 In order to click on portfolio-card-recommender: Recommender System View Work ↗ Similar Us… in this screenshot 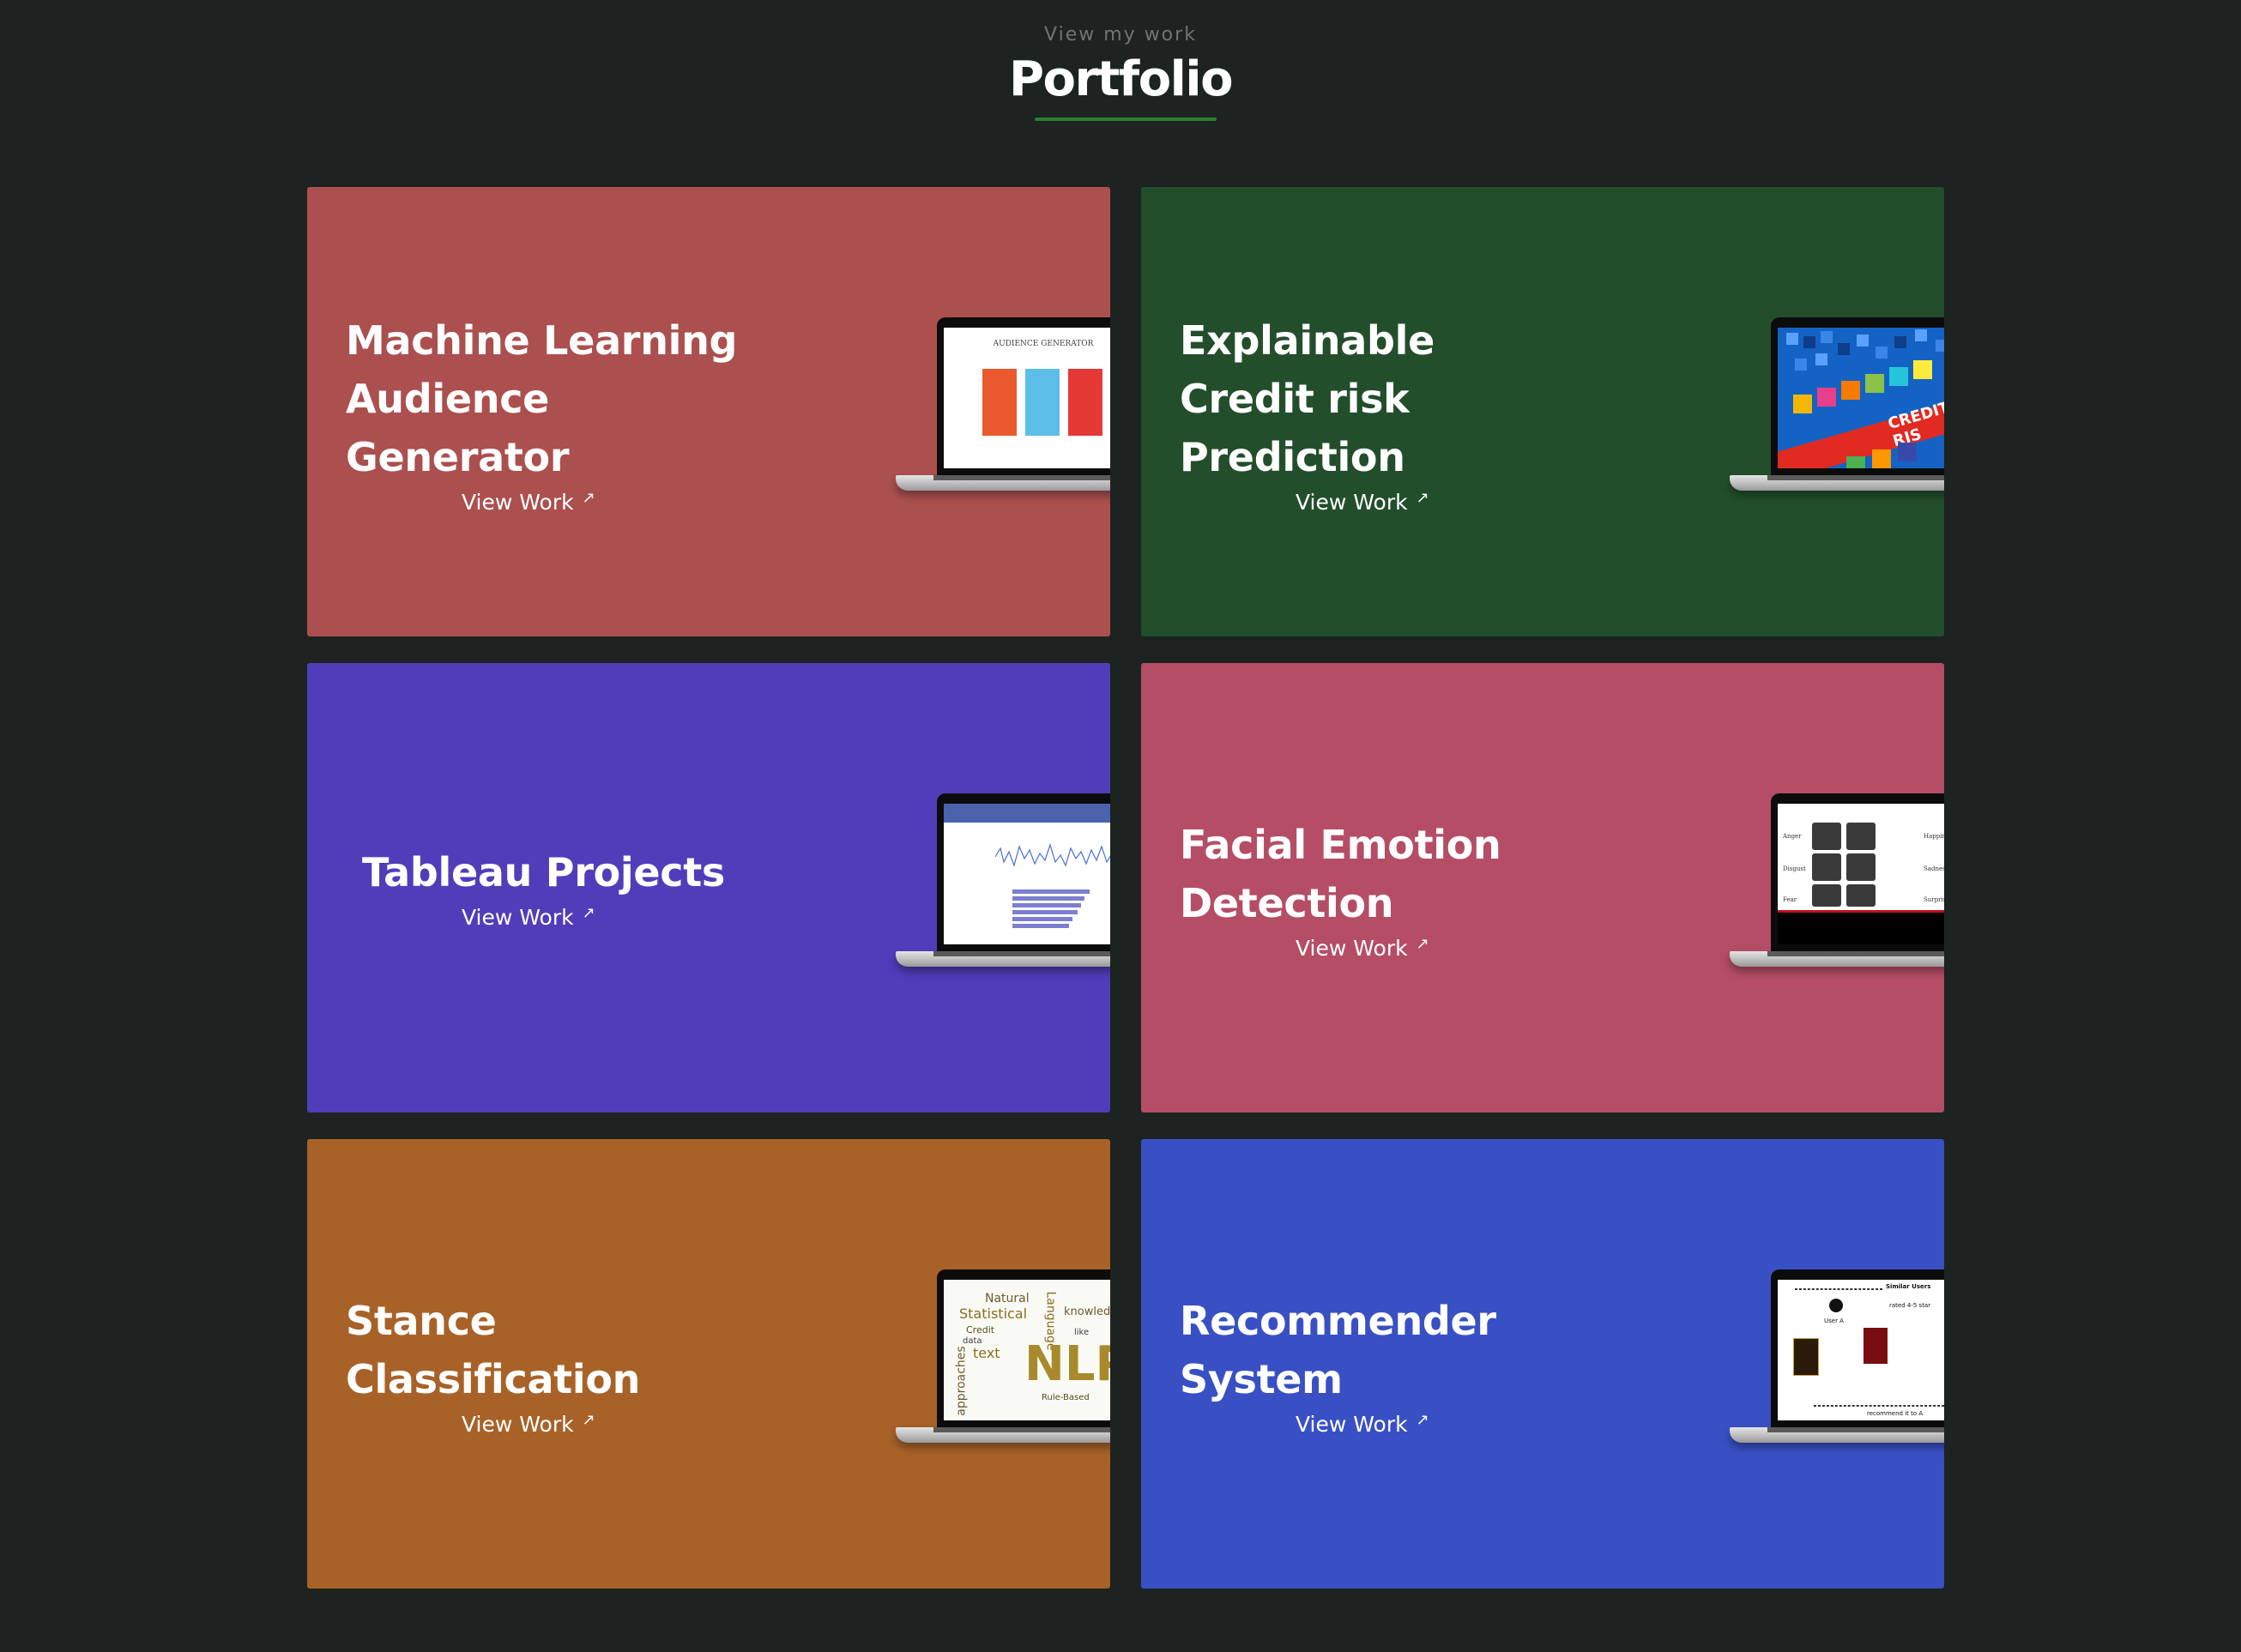, I will do `click(1542, 1364)`.